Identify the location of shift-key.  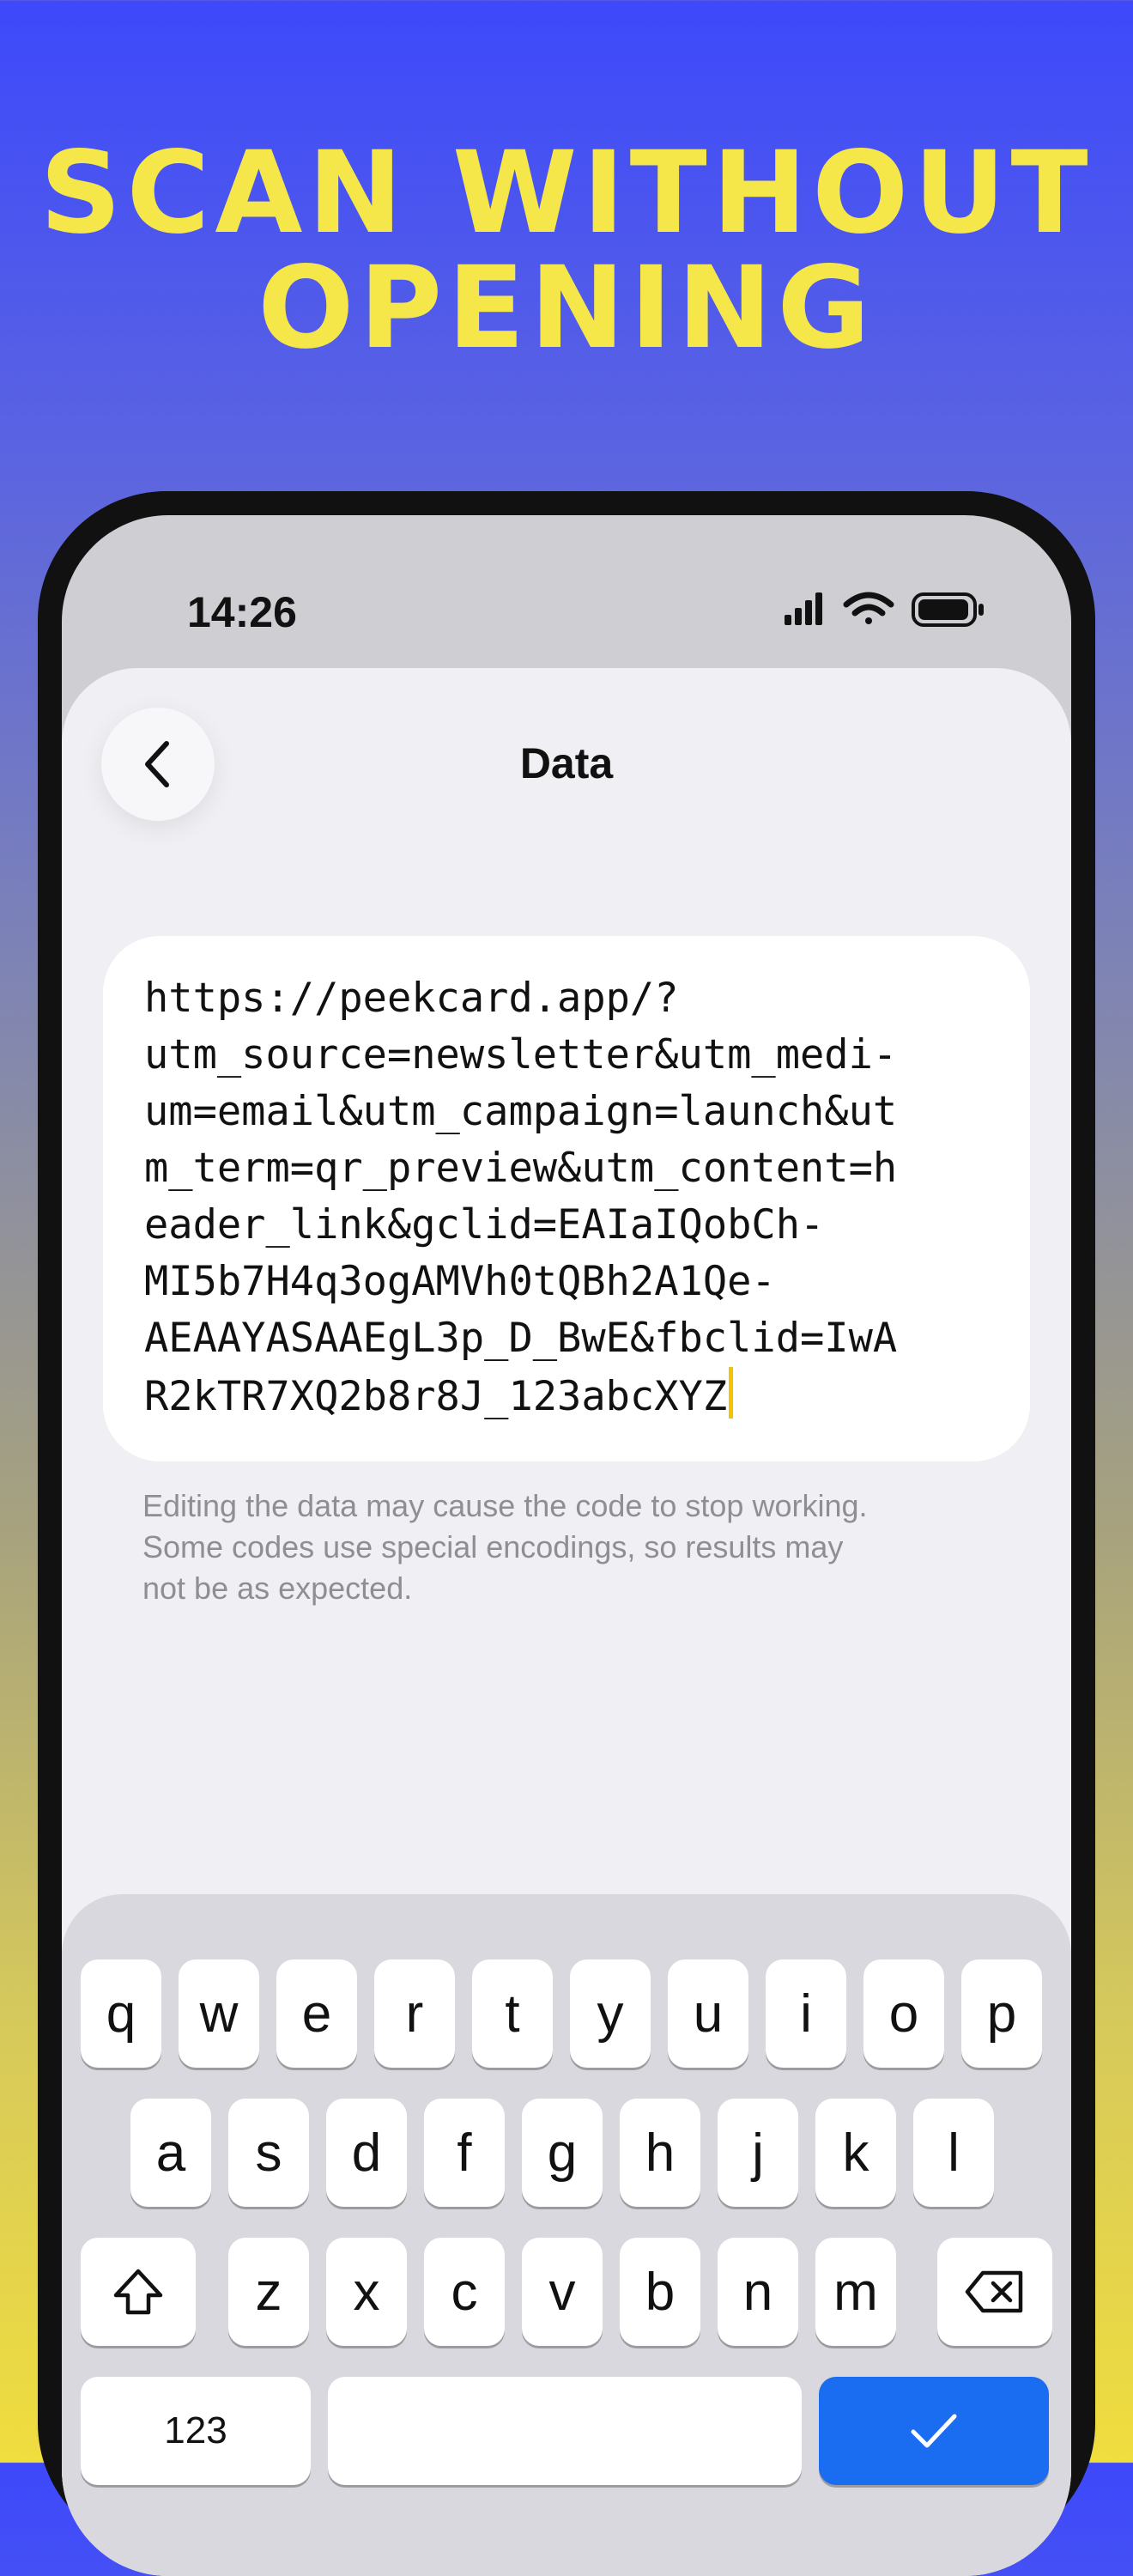
(138, 2292).